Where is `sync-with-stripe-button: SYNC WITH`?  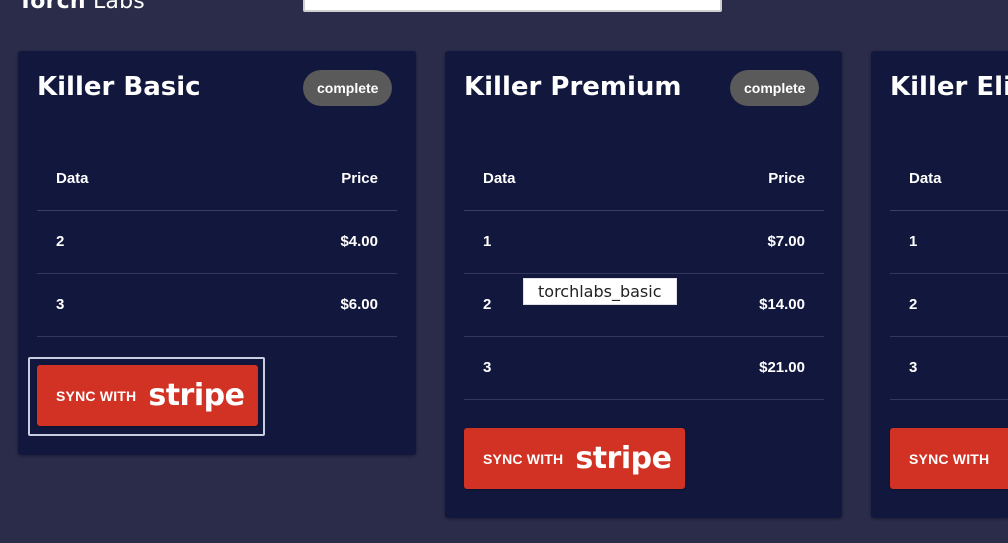
sync-with-stripe-button: SYNC WITH is located at coordinates (949, 458).